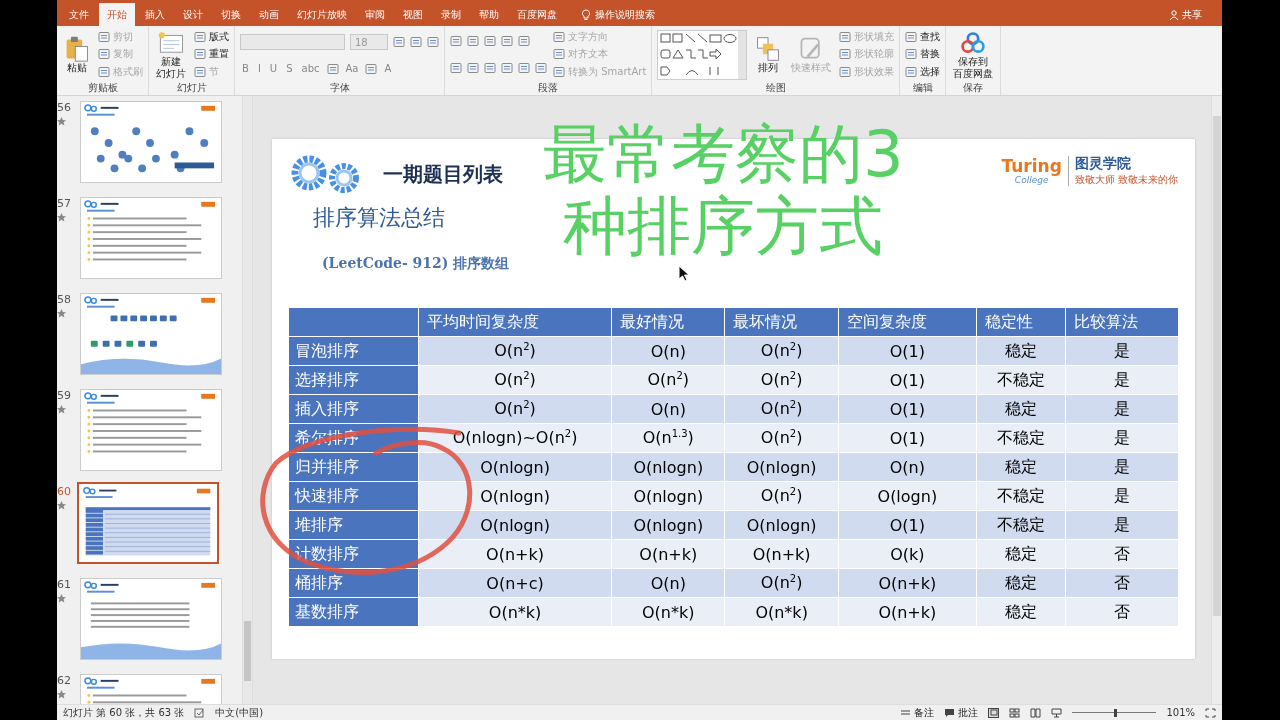  I want to click on font-size-field: 18, so click(369, 42).